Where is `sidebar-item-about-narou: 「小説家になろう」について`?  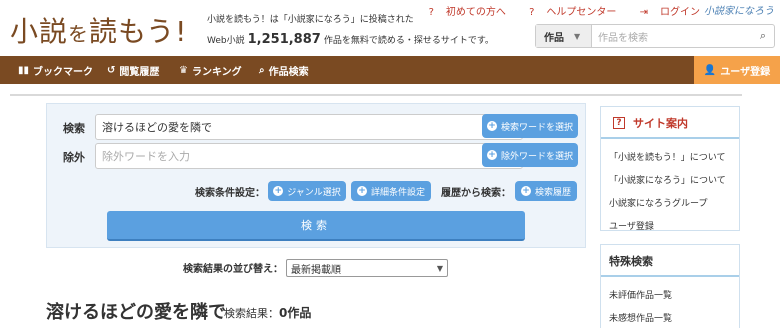 sidebar-item-about-narou: 「小説家になろう」について is located at coordinates (670, 179).